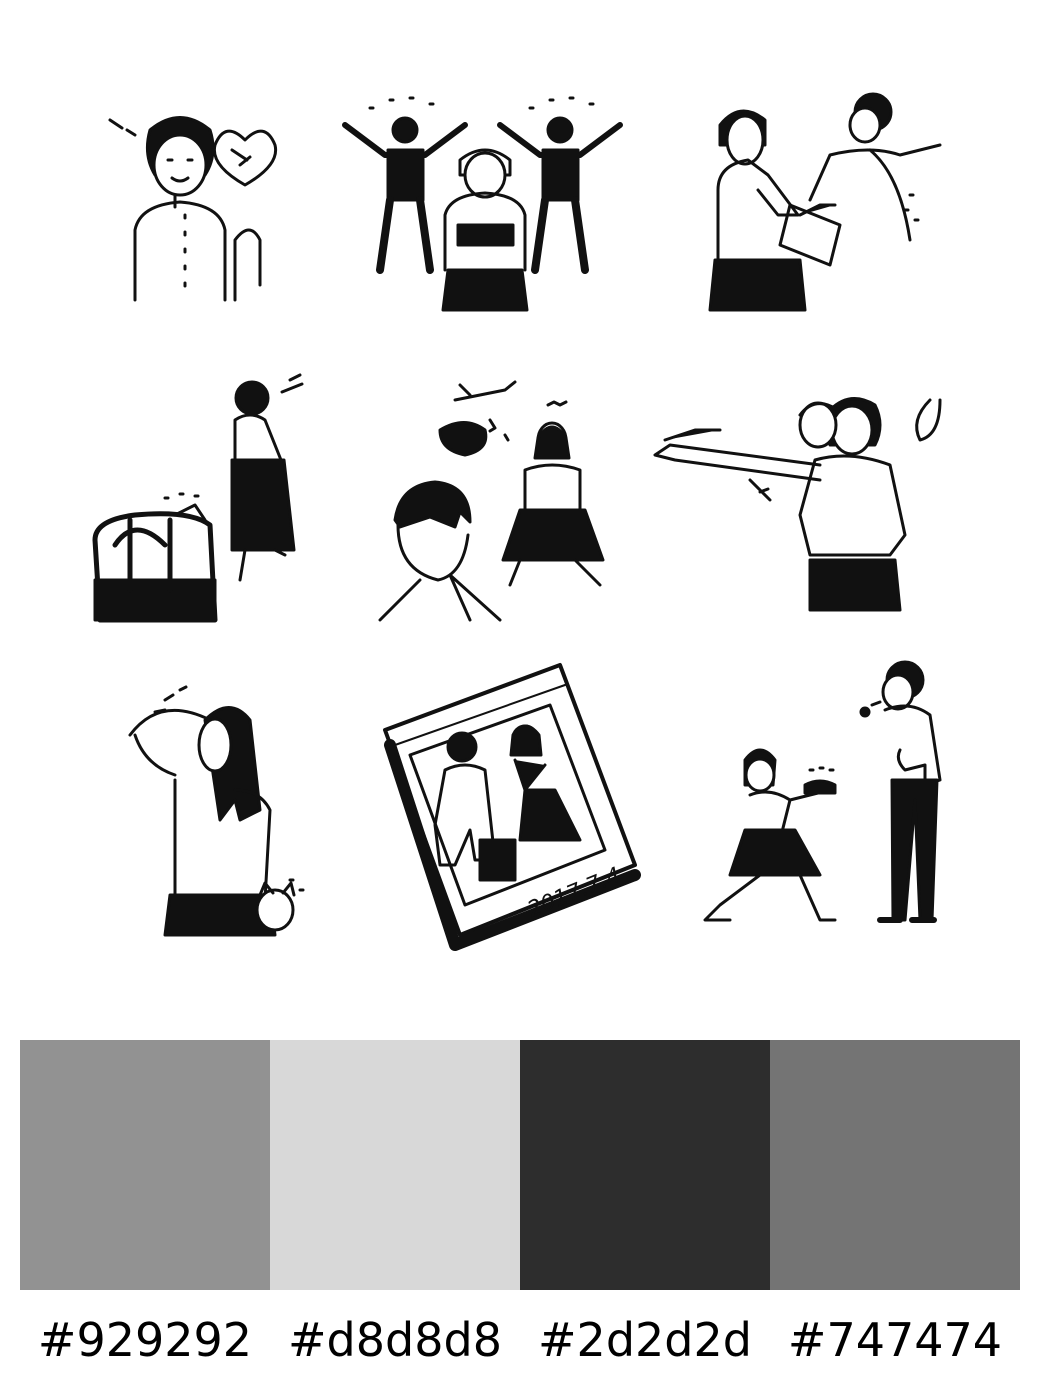 This screenshot has width=1040, height=1390. I want to click on proposal-kneeling-woman-icon, so click(822, 791).